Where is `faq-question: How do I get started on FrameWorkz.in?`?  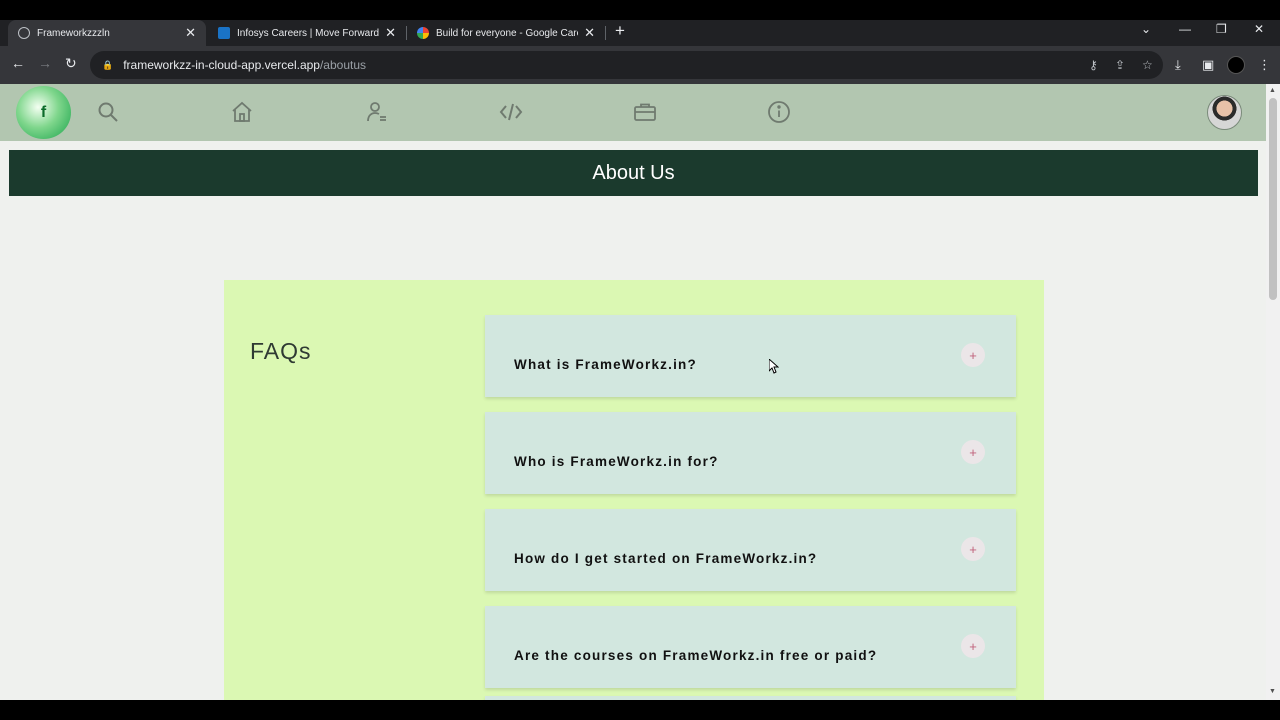 faq-question: How do I get started on FrameWorkz.in? is located at coordinates (666, 558).